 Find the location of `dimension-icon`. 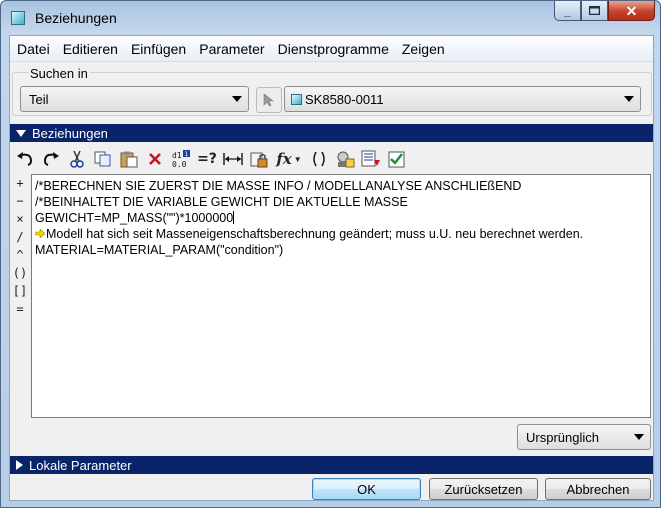

dimension-icon is located at coordinates (233, 159).